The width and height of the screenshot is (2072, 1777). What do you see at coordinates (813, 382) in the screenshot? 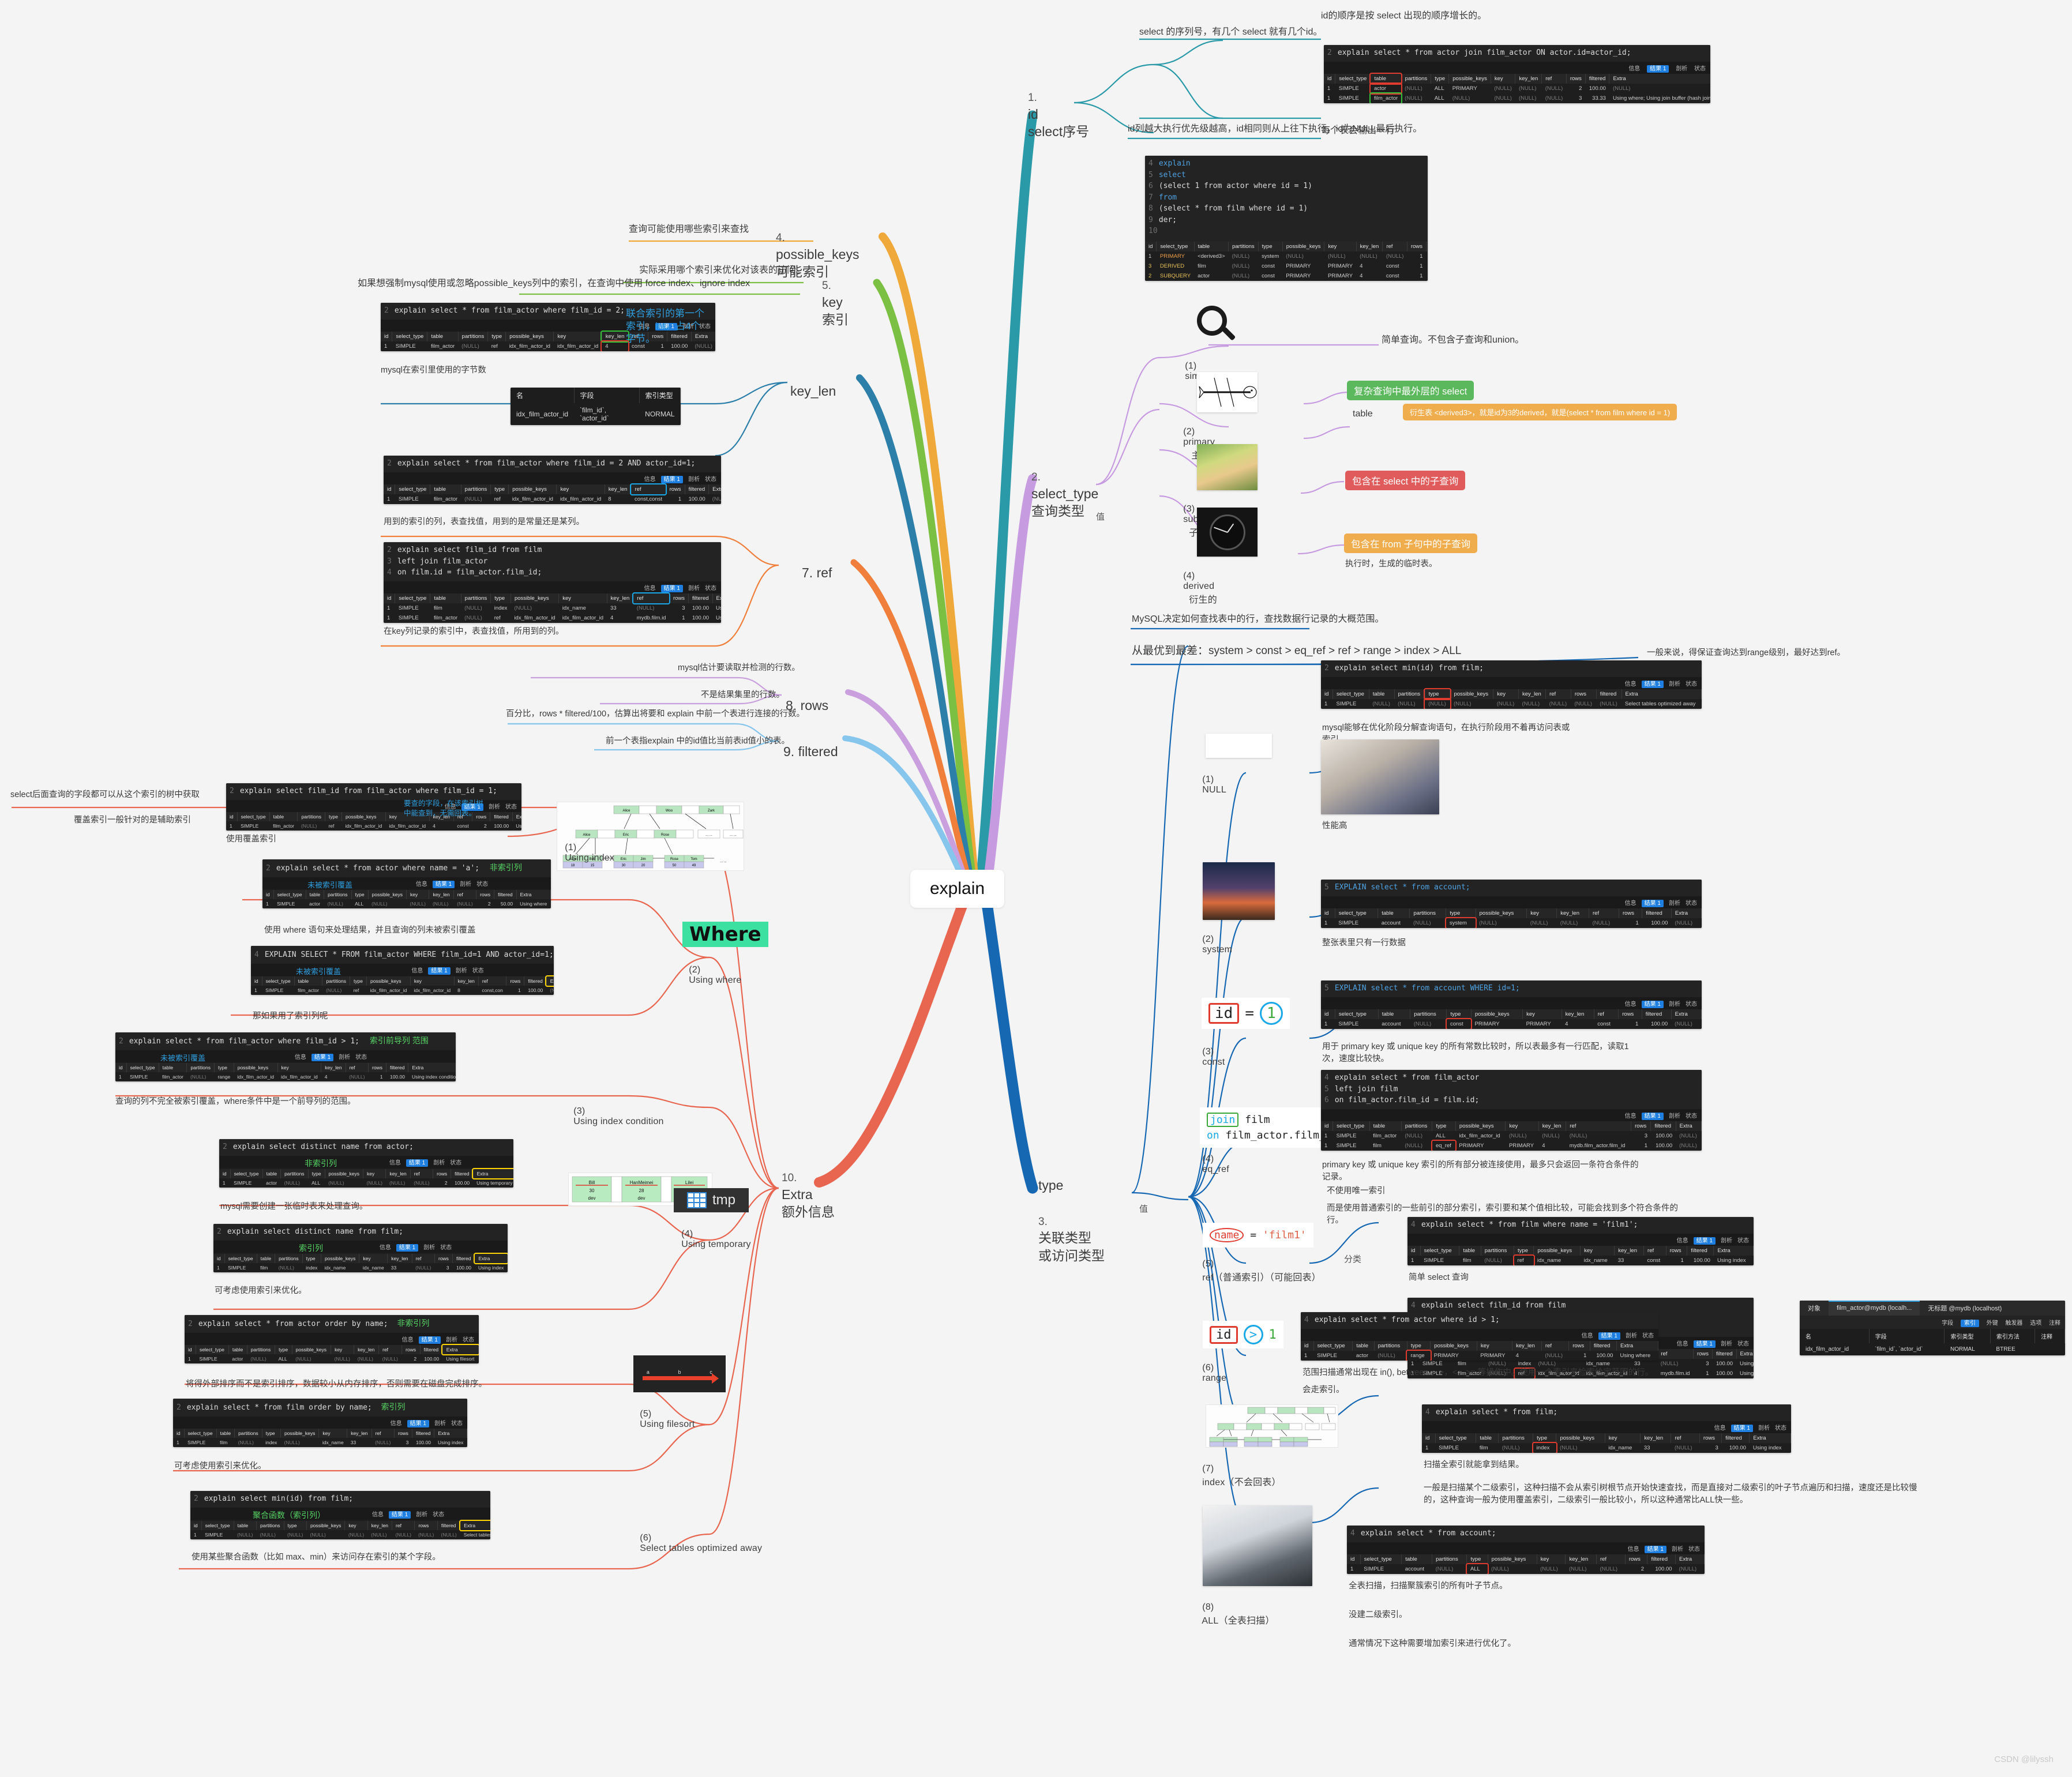
I see `branch-title-key-len: key_len` at bounding box center [813, 382].